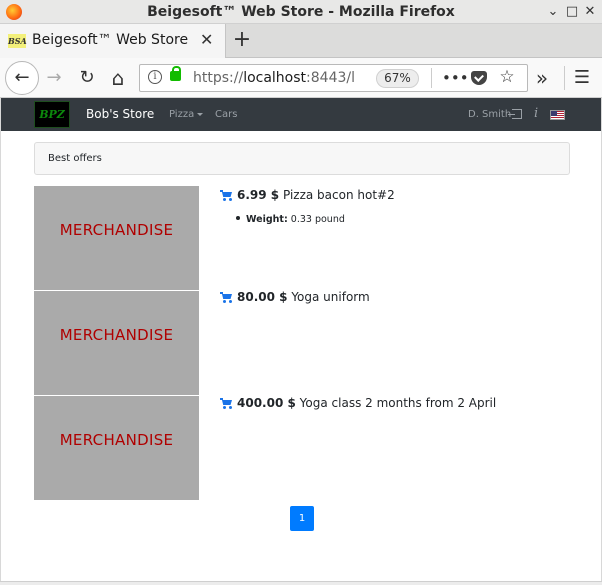 Image resolution: width=602 pixels, height=585 pixels. Describe the element at coordinates (572, 11) in the screenshot. I see `maximize-icon: □` at that location.